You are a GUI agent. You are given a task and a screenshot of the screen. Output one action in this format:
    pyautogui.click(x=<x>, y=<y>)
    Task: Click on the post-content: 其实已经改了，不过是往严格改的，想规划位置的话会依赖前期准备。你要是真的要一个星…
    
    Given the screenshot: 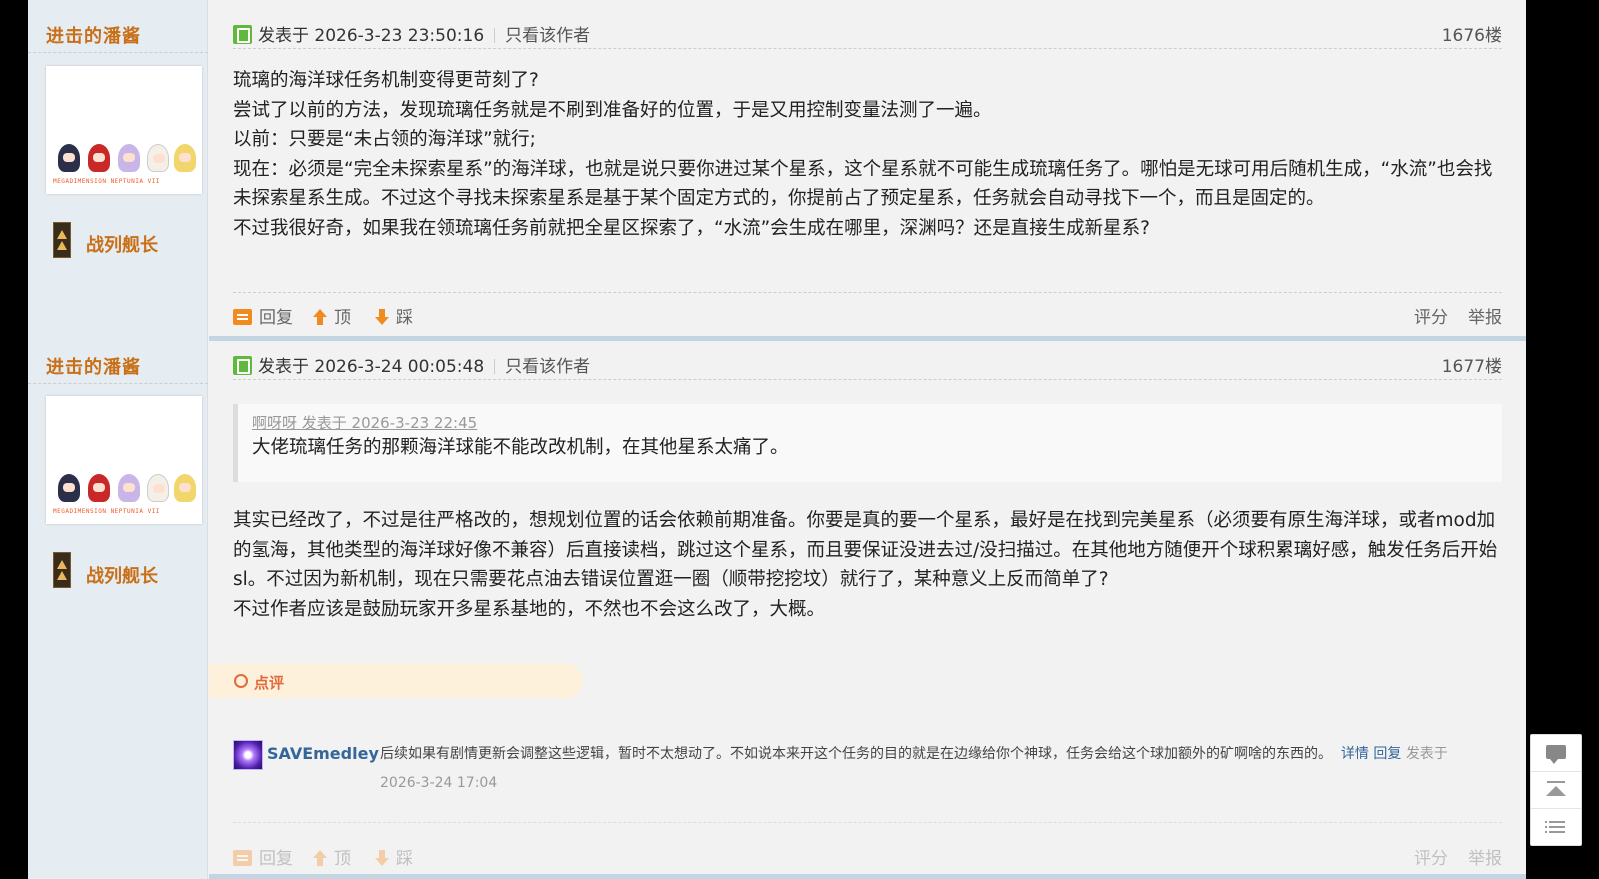 What is the action you would take?
    pyautogui.click(x=865, y=565)
    